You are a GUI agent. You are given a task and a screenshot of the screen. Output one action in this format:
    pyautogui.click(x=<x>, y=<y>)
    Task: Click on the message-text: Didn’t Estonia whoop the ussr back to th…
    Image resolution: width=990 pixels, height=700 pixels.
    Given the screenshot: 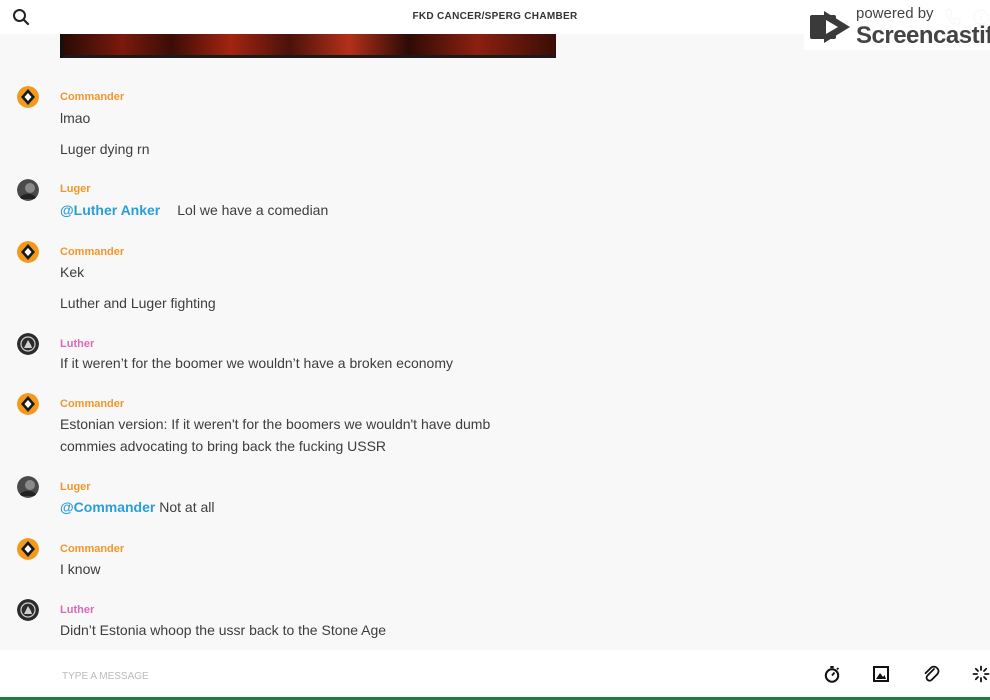 What is the action you would take?
    pyautogui.click(x=223, y=630)
    